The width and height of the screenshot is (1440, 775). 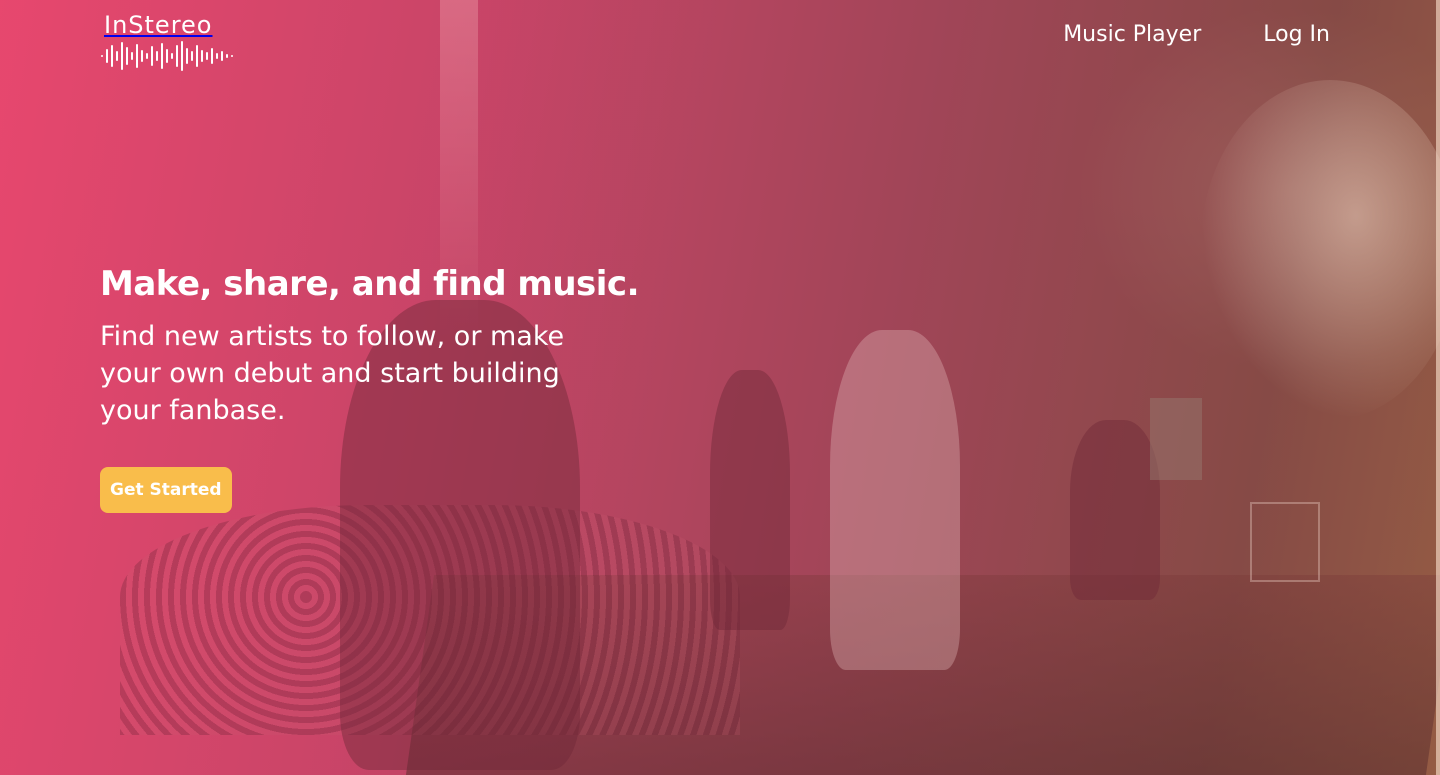 I want to click on top-nav: Music Player Log In, so click(x=1196, y=35).